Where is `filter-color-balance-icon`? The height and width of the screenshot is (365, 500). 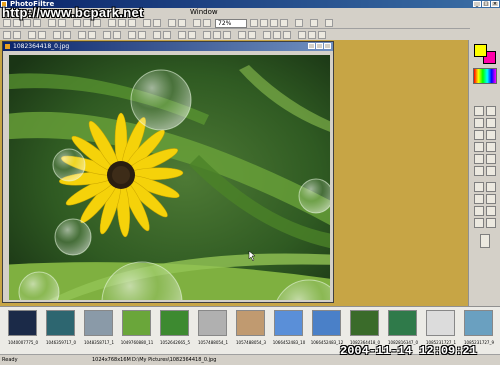 filter-color-balance-icon is located at coordinates (287, 35).